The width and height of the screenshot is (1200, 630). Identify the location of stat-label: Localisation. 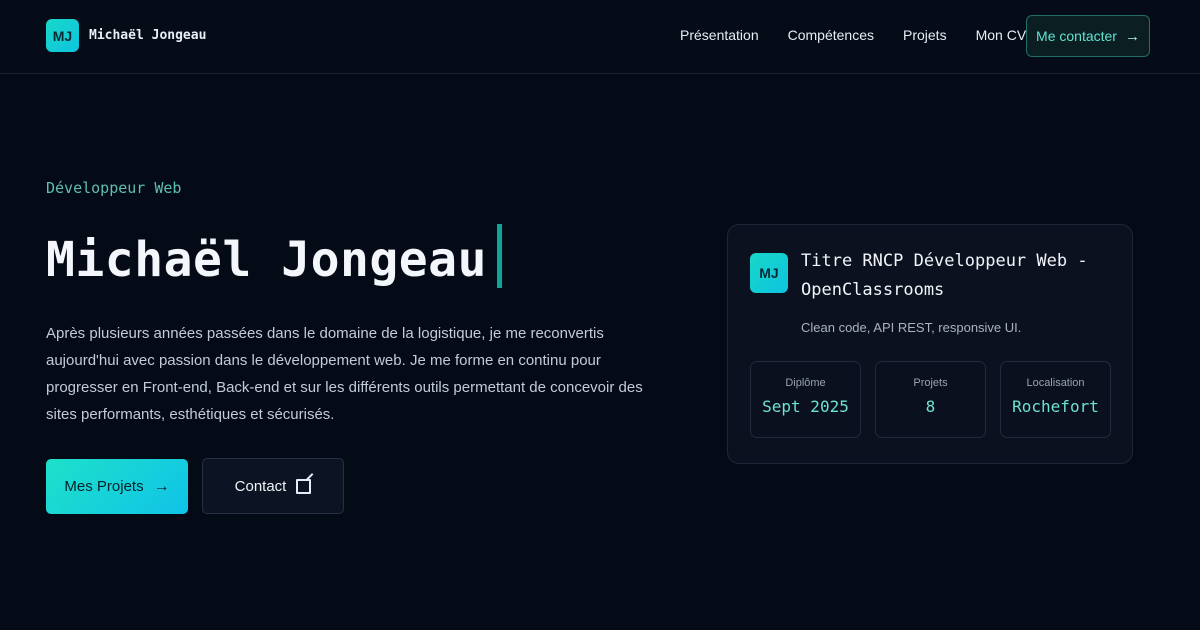
(1055, 383).